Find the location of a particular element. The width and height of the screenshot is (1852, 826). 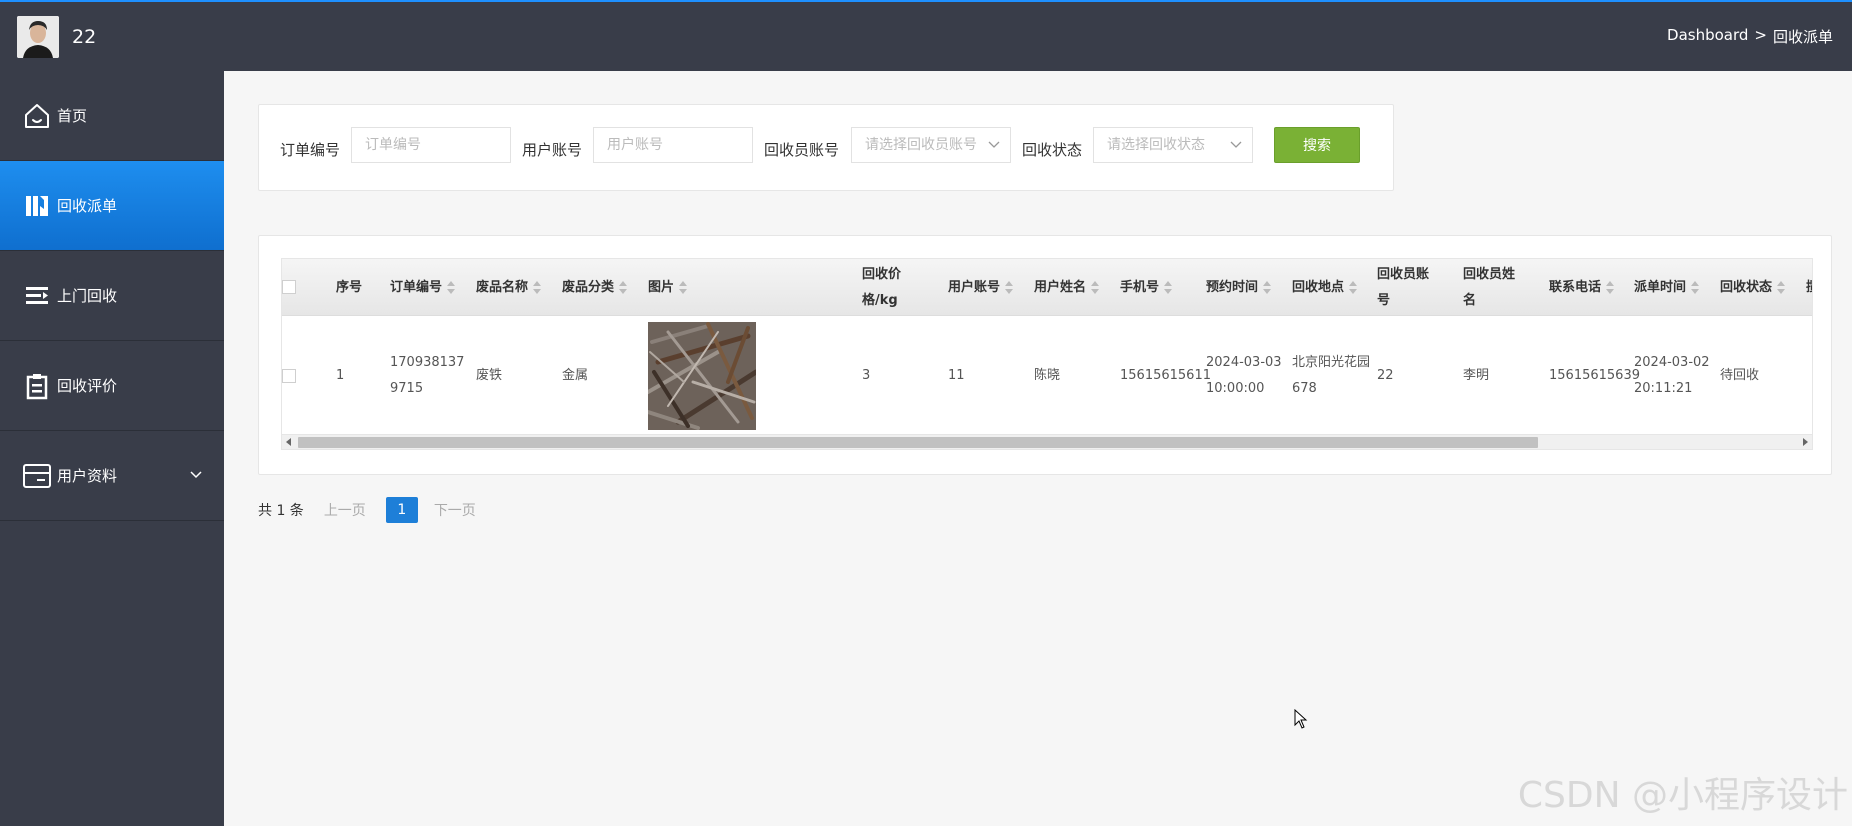

col-order-no: 订单编号 is located at coordinates (423, 287).